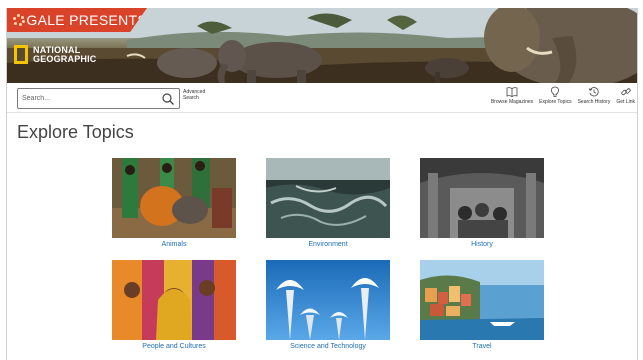 The image size is (643, 360). I want to click on topic-tile-animals: Animals, so click(174, 203).